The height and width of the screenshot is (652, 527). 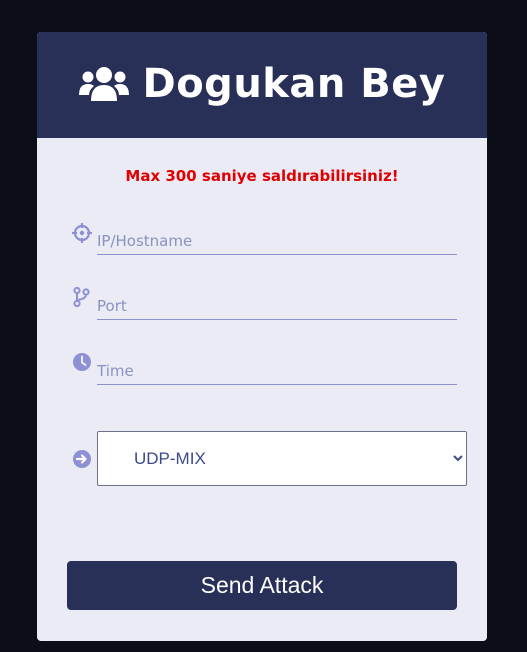 I want to click on port-field, so click(x=264, y=303).